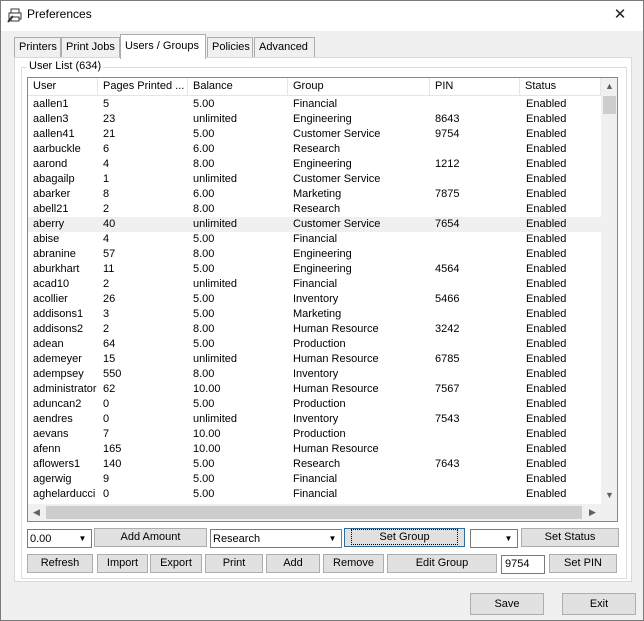  I want to click on table-row: addisons2 2 8.00 Human Resource 3242 Enabled, so click(314, 329).